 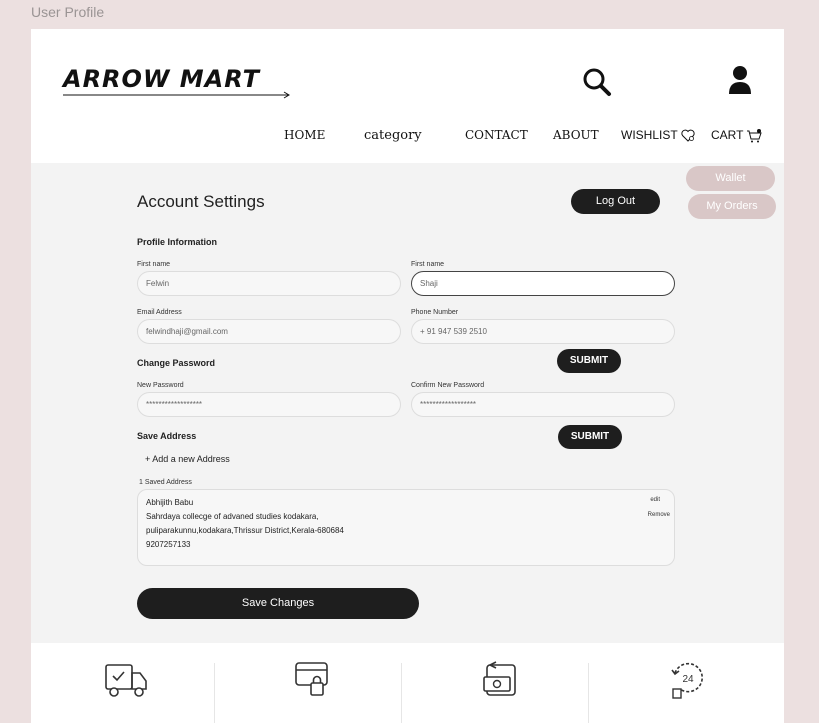 I want to click on phone-label: Phone Number, so click(x=435, y=312).